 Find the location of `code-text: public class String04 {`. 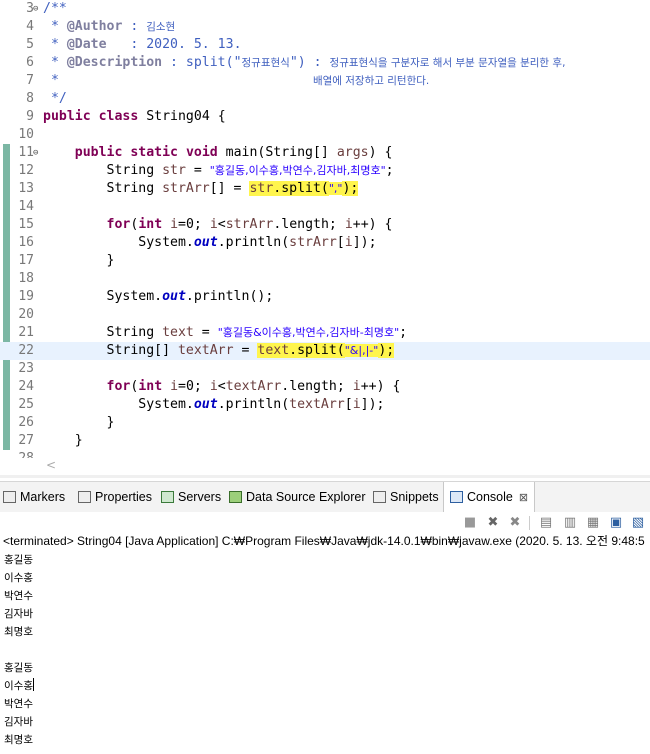

code-text: public class String04 { is located at coordinates (134, 117).